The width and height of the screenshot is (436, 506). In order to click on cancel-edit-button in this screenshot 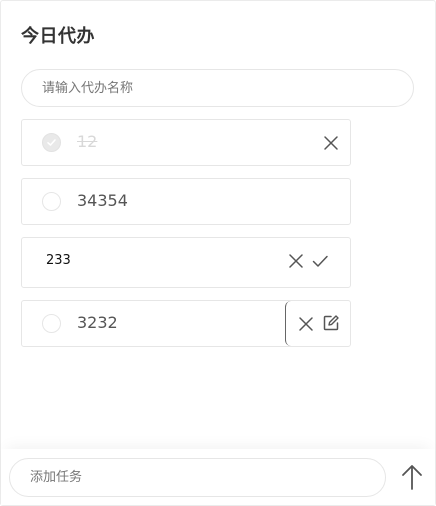, I will do `click(296, 261)`.